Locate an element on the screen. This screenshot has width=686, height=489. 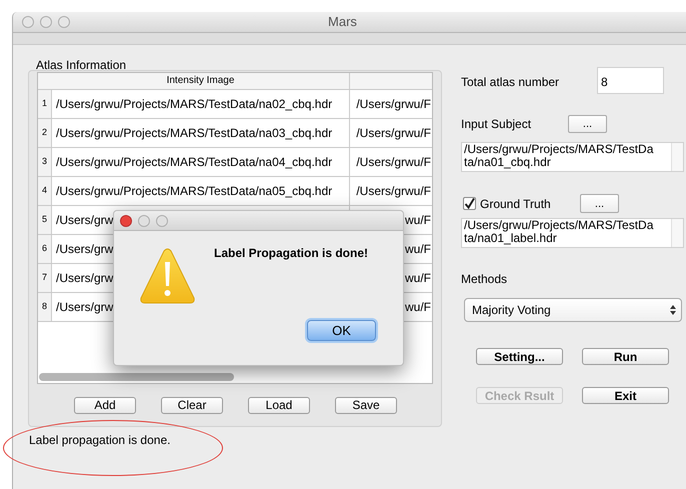
row-number: 6 is located at coordinates (45, 249).